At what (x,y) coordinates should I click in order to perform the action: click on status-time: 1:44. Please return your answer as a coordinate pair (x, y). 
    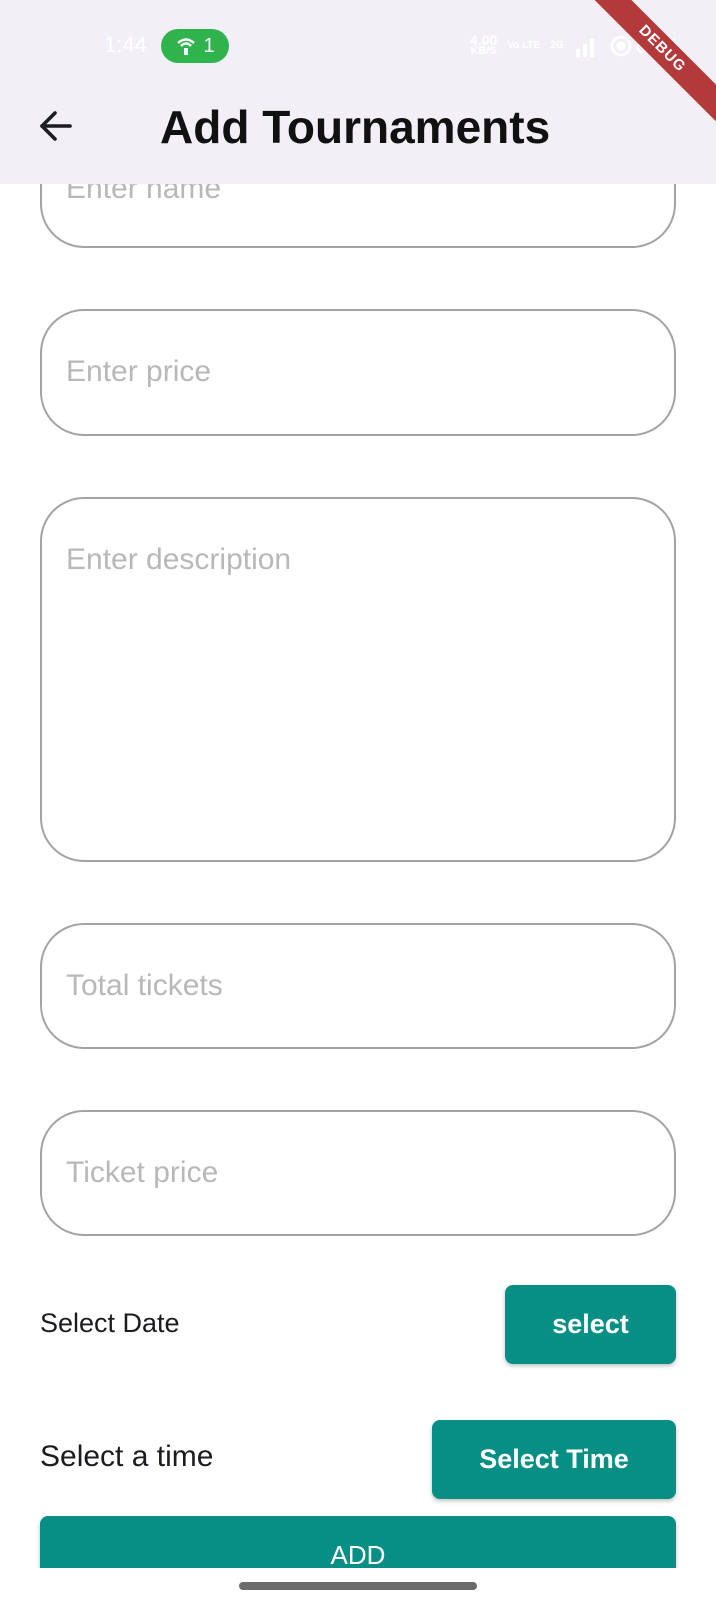
    Looking at the image, I should click on (125, 44).